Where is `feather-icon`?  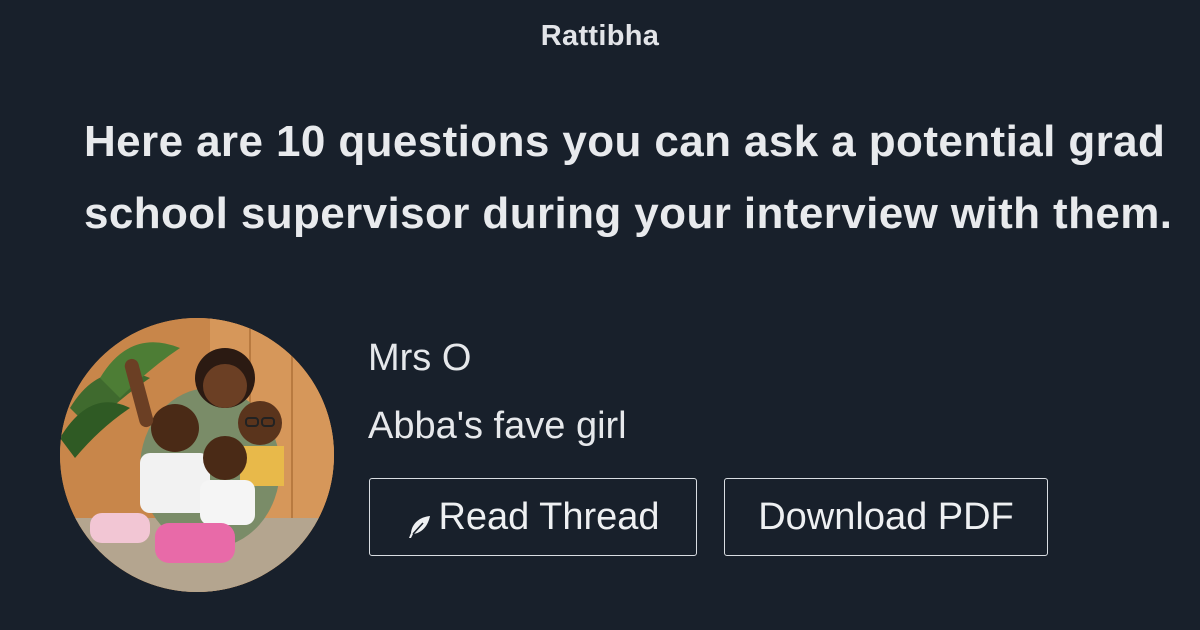 feather-icon is located at coordinates (419, 522).